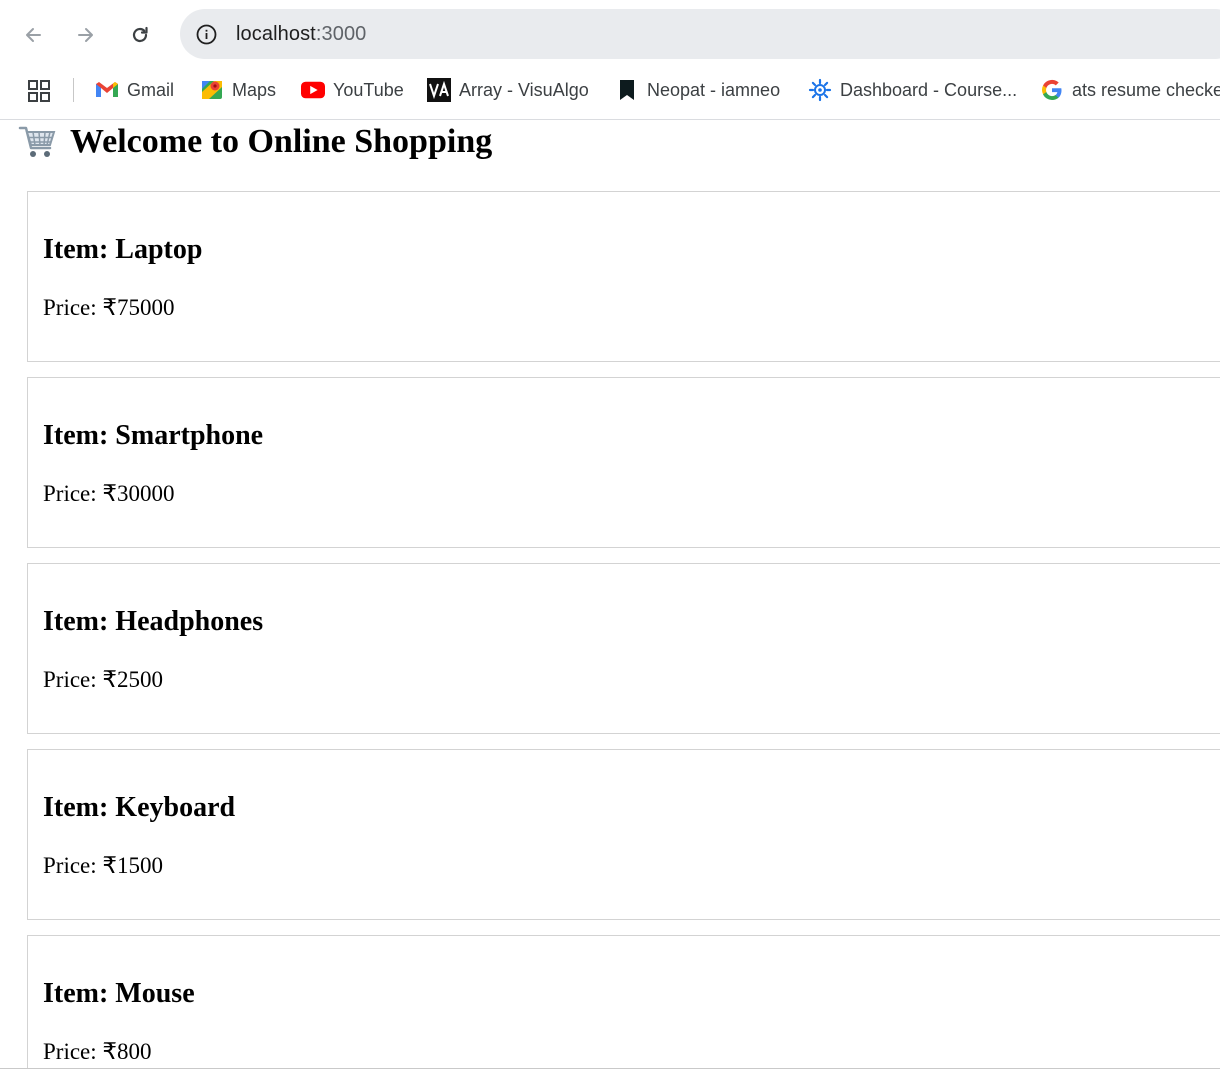  Describe the element at coordinates (73, 90) in the screenshot. I see `bookmarks-divider` at that location.